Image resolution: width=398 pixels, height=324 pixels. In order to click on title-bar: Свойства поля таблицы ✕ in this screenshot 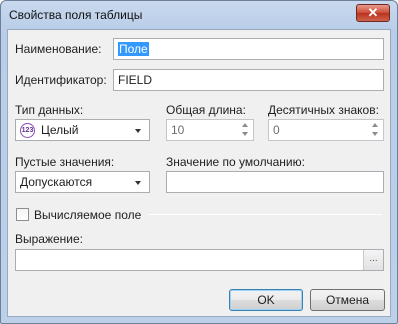, I will do `click(199, 15)`.